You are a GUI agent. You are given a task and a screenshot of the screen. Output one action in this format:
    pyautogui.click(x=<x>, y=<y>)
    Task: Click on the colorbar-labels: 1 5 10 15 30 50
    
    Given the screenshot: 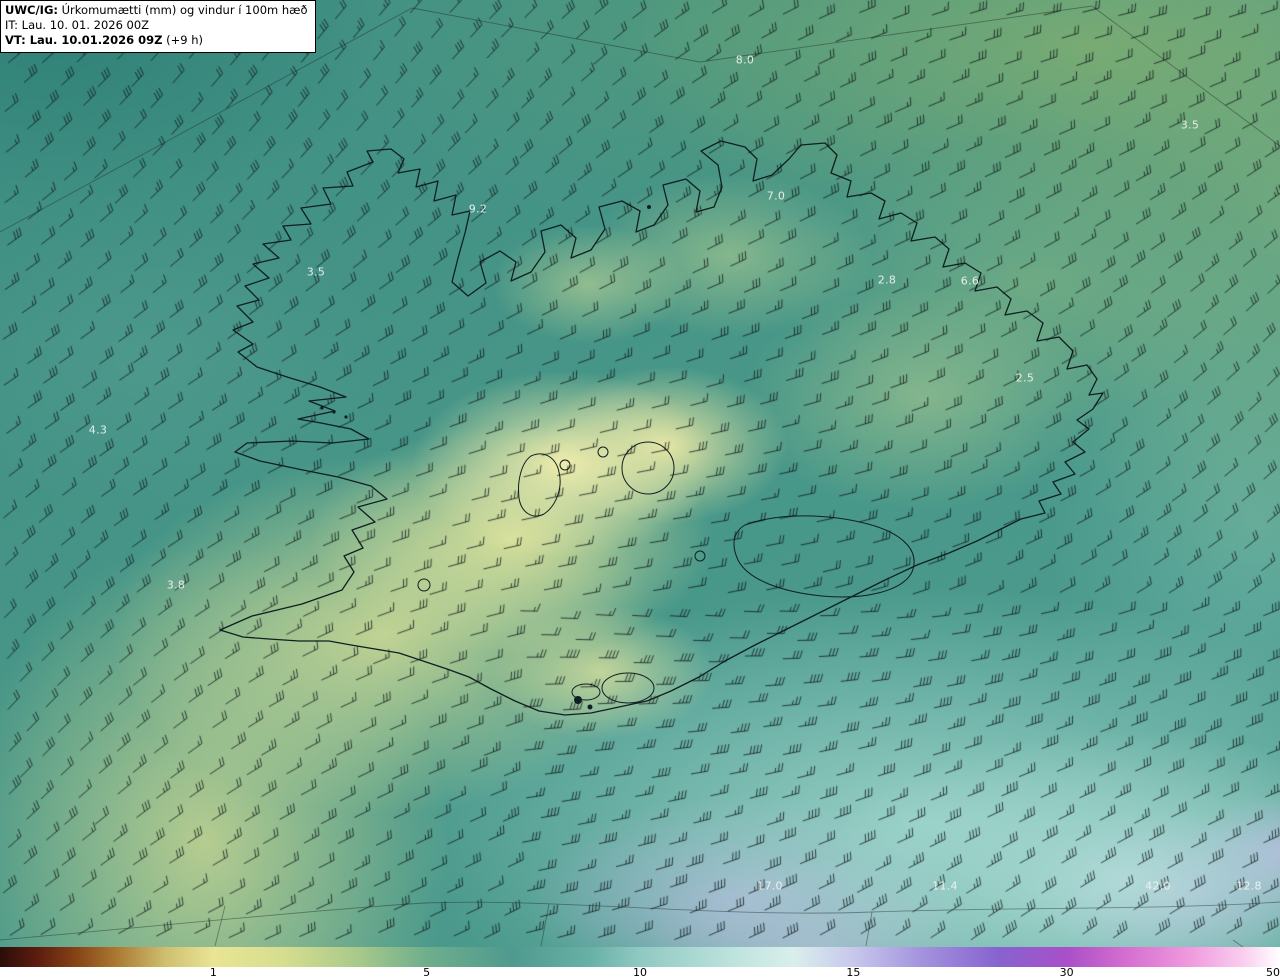 What is the action you would take?
    pyautogui.click(x=640, y=972)
    